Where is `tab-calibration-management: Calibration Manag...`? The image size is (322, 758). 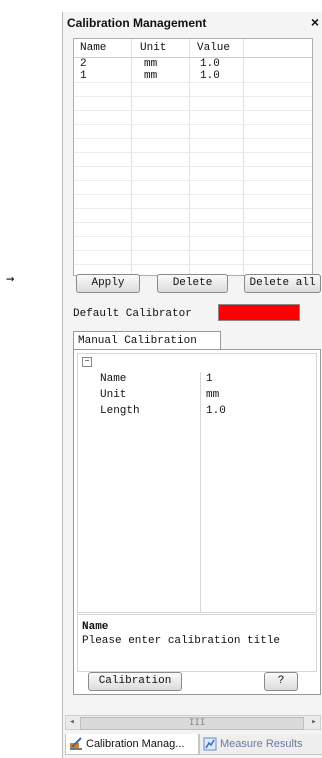 tab-calibration-management: Calibration Manag... is located at coordinates (132, 744).